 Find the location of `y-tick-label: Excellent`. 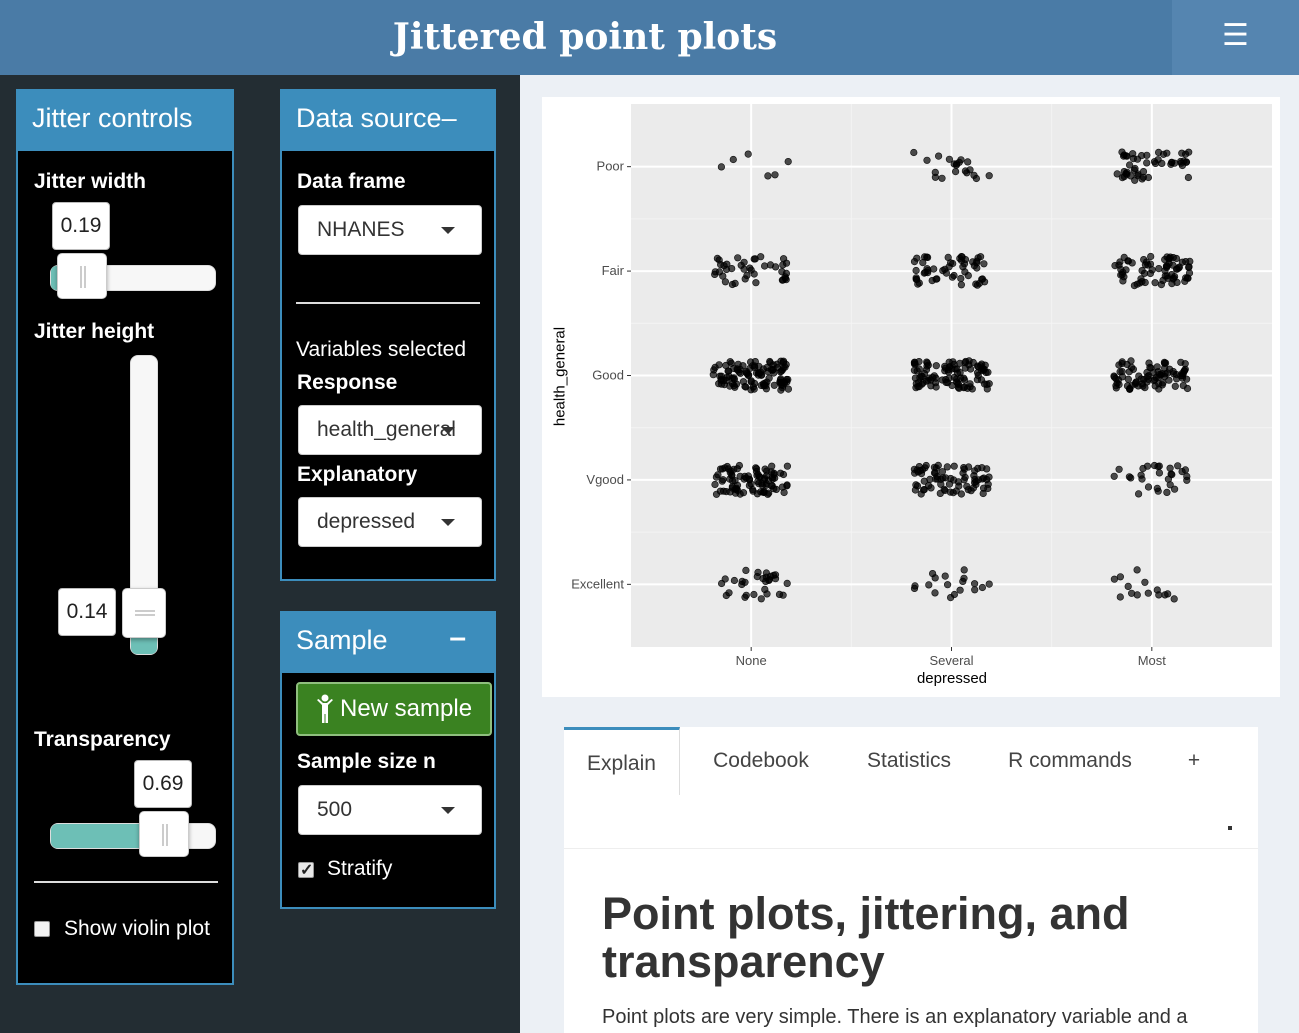

y-tick-label: Excellent is located at coordinates (597, 583).